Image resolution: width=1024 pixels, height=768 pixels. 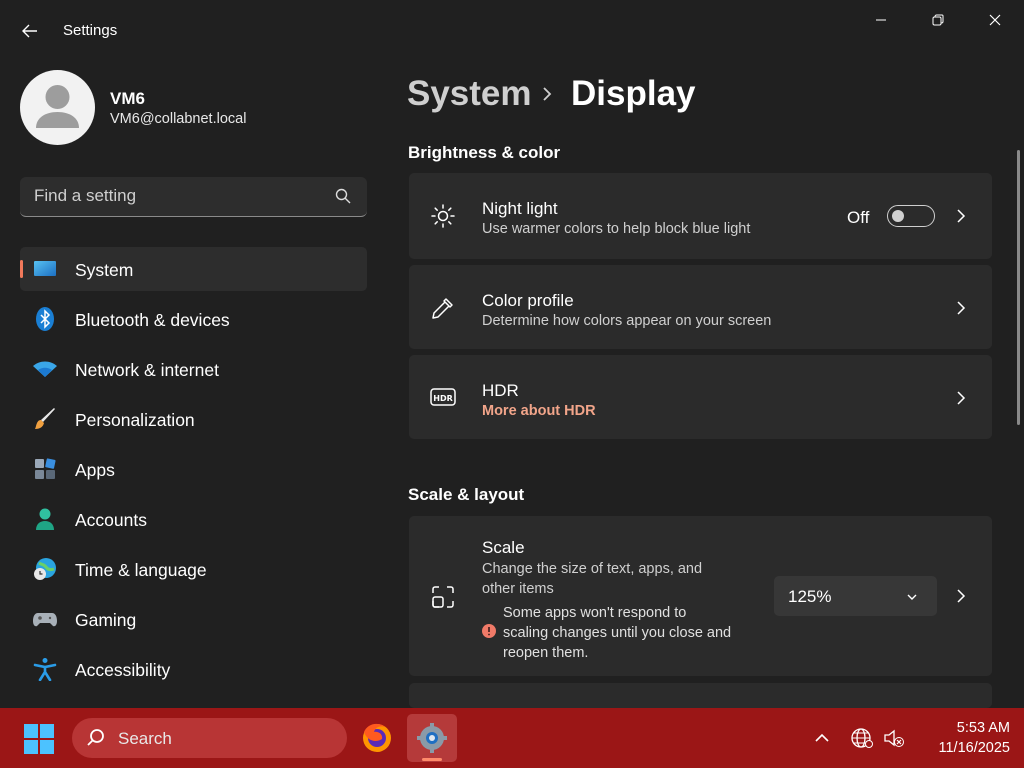 I want to click on minimize-button, so click(x=881, y=20).